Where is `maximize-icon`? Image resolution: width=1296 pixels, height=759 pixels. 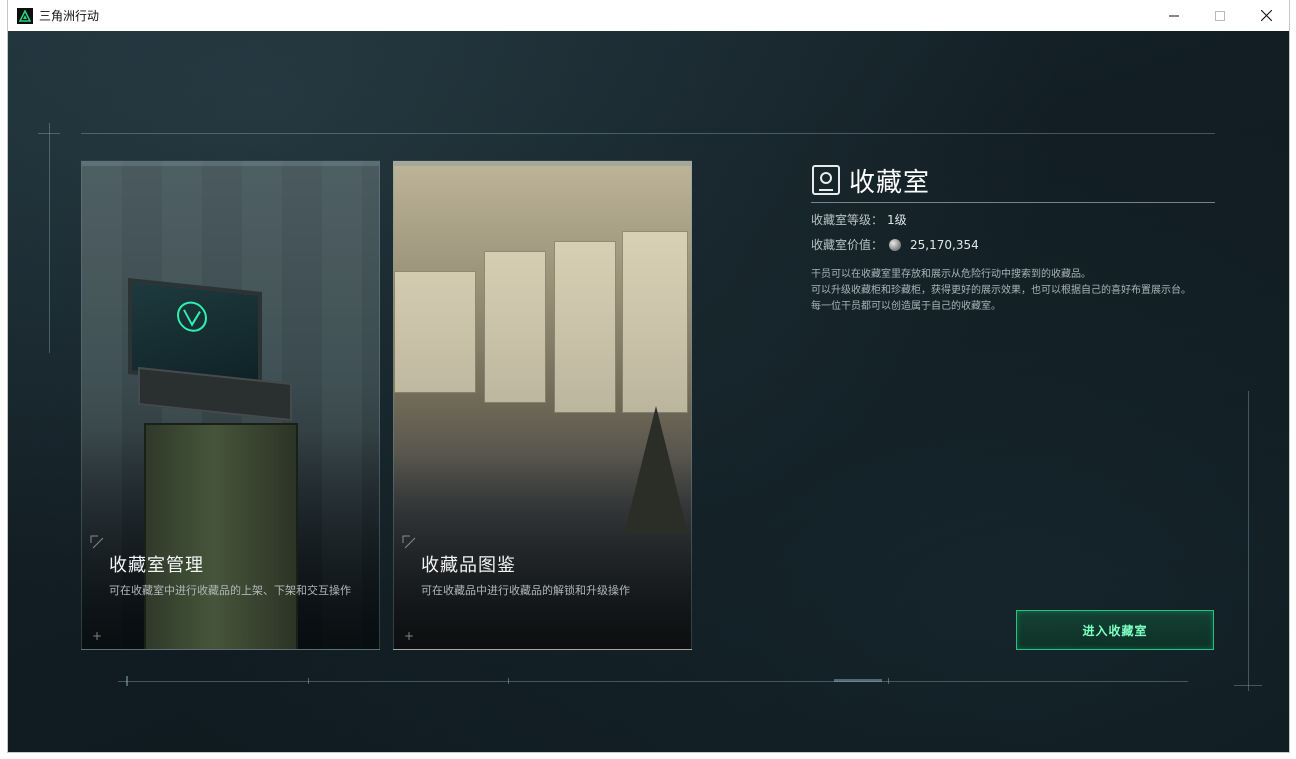
maximize-icon is located at coordinates (1220, 15).